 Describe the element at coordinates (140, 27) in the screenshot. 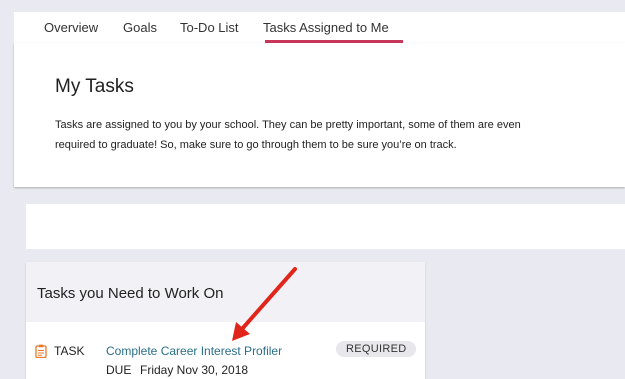

I see `tab-goals: Goals` at that location.